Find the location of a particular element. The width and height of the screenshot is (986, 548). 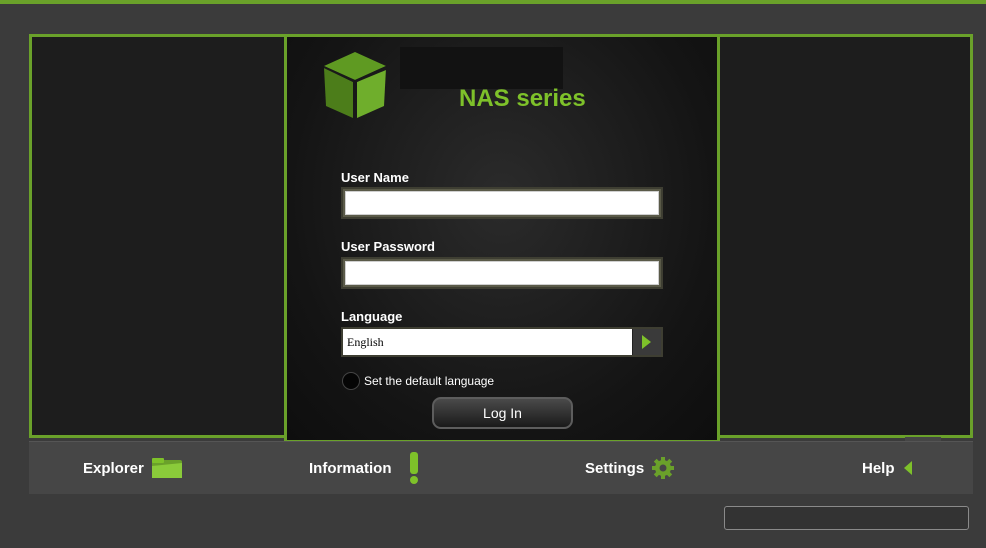

dropdown-arrow-icon is located at coordinates (646, 342).